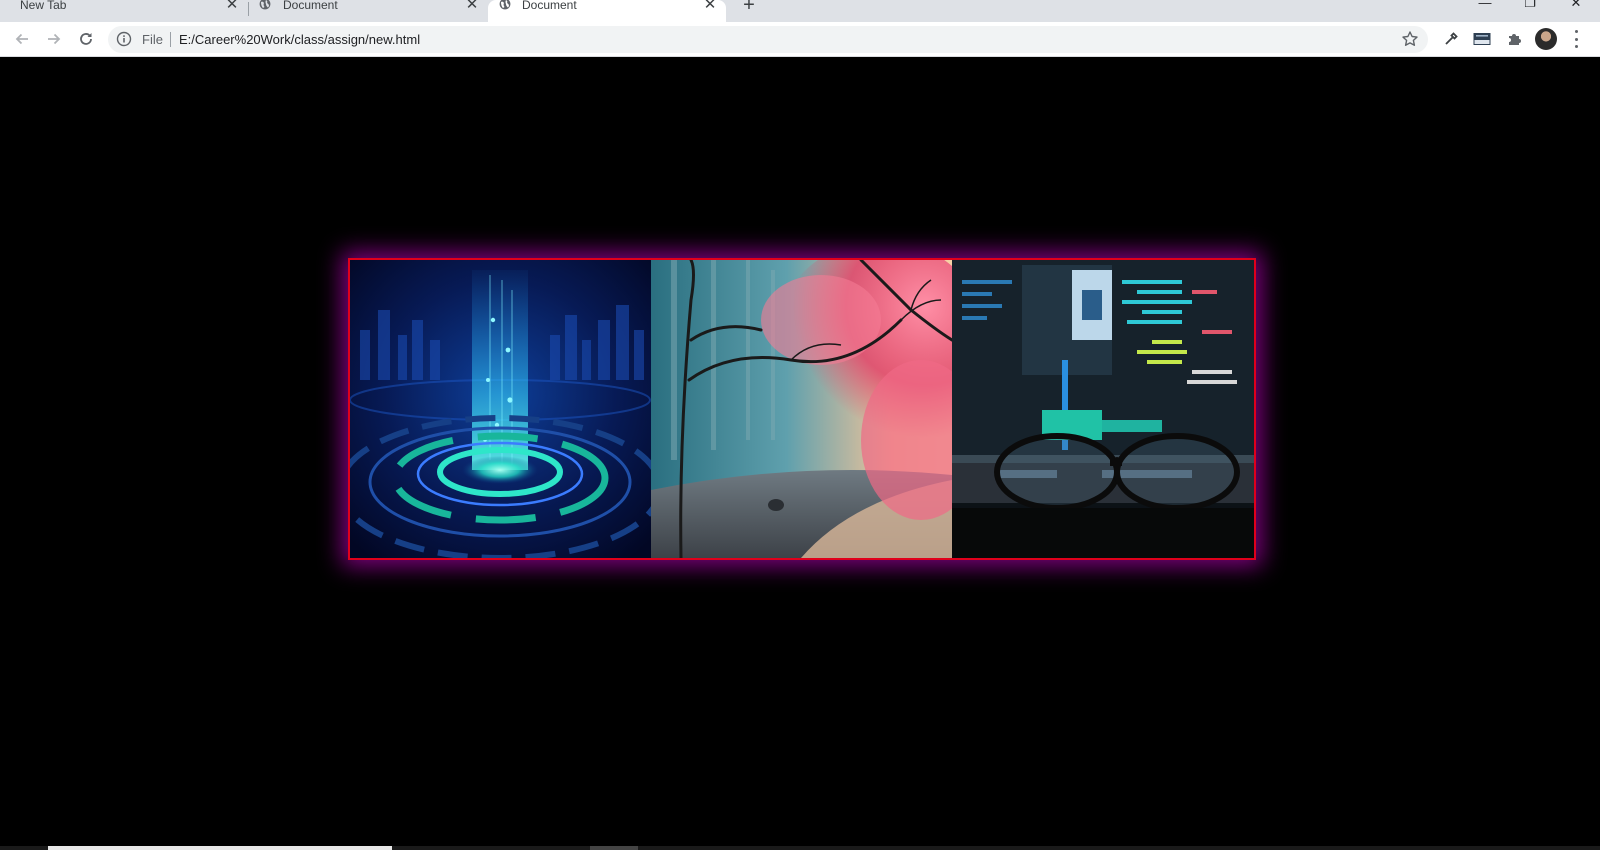 This screenshot has width=1600, height=850. I want to click on avatar, so click(1546, 39).